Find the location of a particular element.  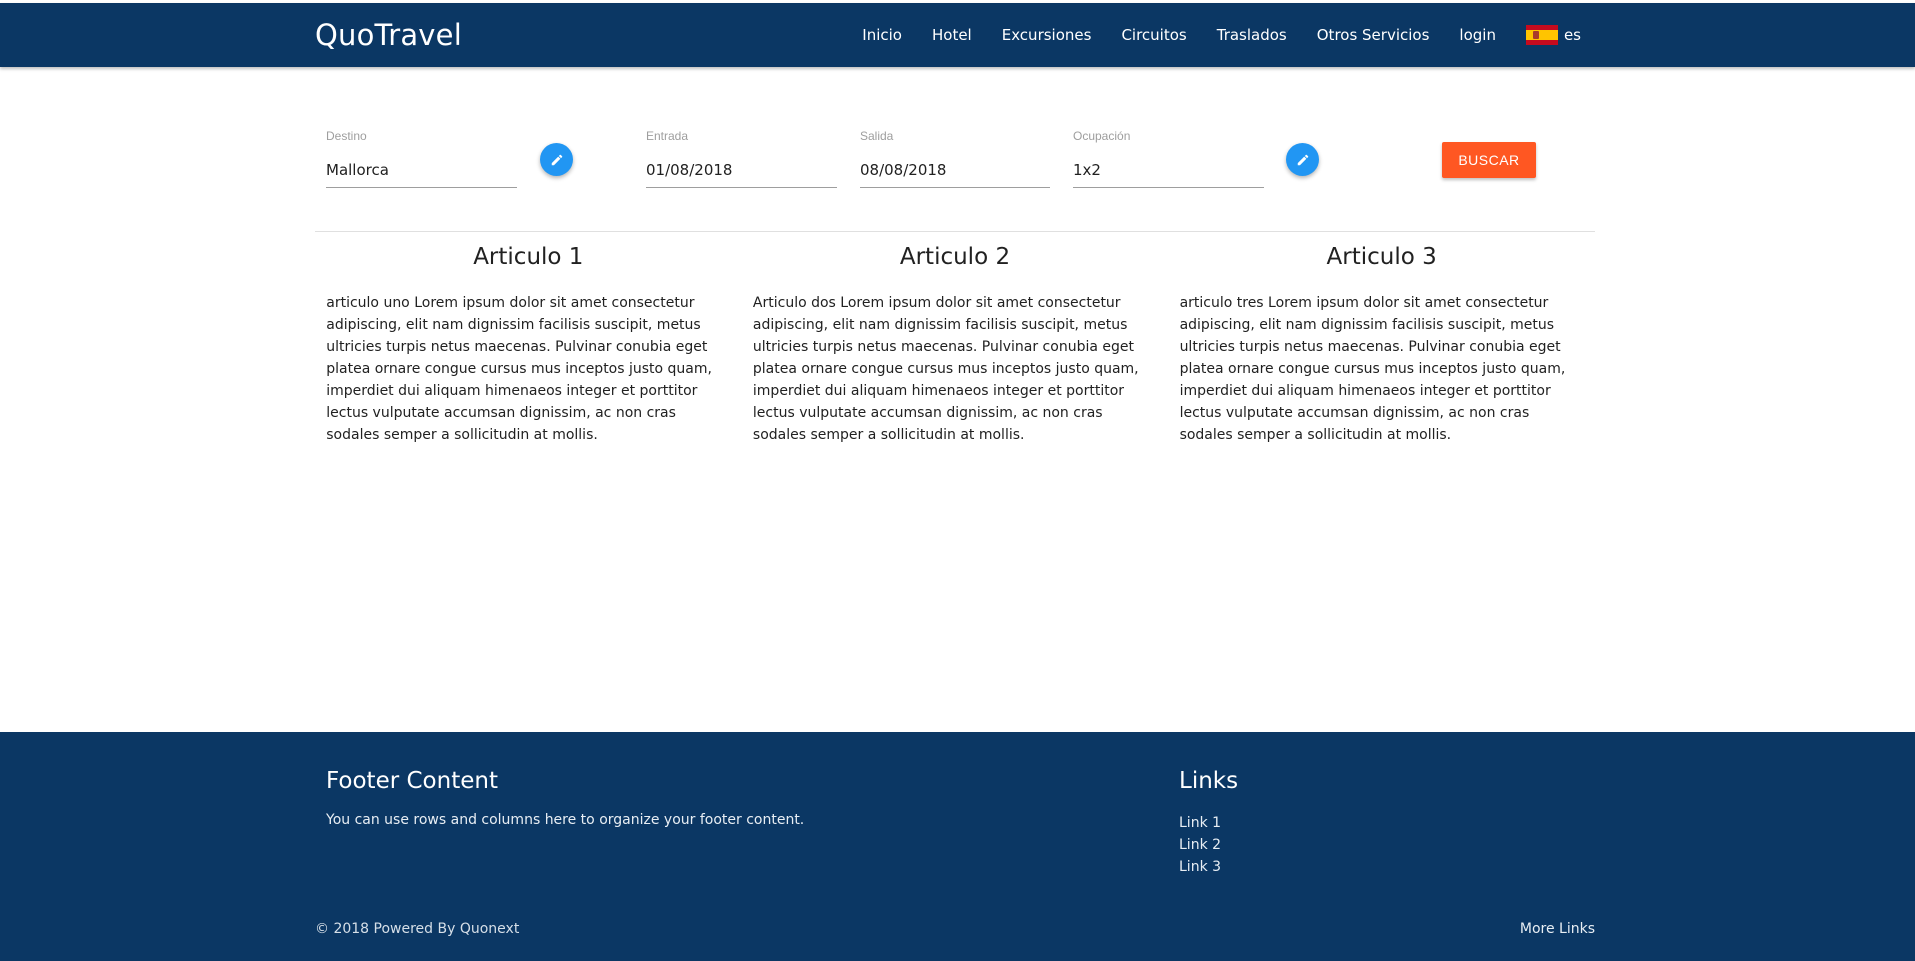

more-links-link: More Links is located at coordinates (1557, 929).